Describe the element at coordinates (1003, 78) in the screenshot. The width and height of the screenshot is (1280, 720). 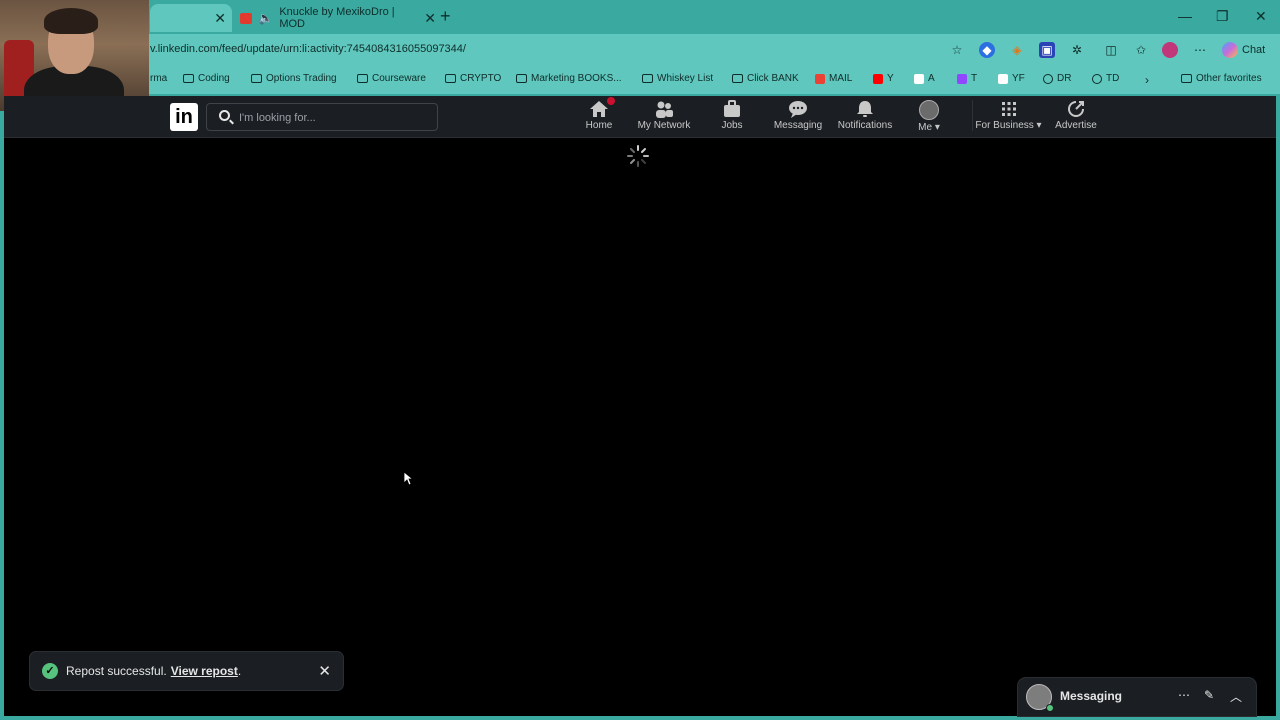
I see `site-icon` at that location.